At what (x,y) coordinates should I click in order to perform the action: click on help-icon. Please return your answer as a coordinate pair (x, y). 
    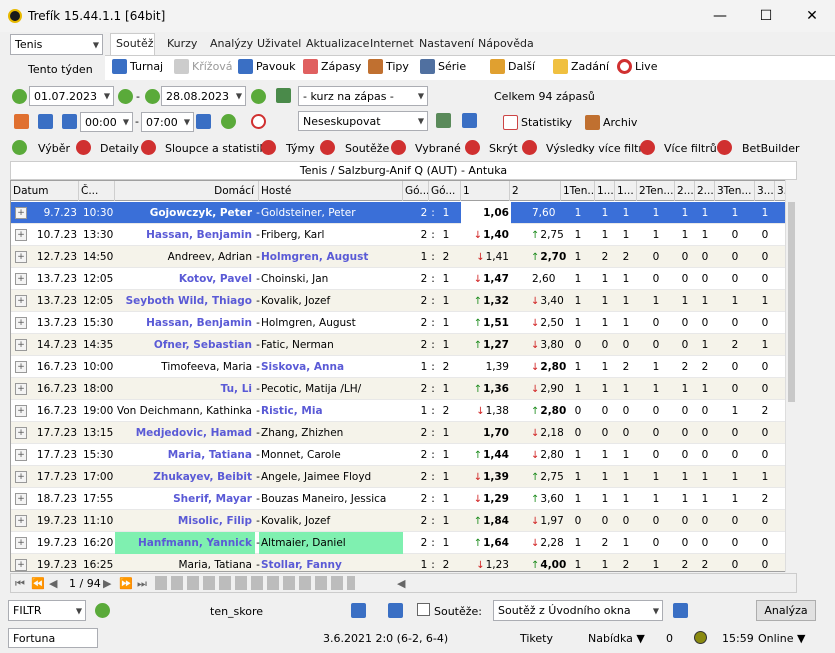
    Looking at the image, I should click on (395, 610).